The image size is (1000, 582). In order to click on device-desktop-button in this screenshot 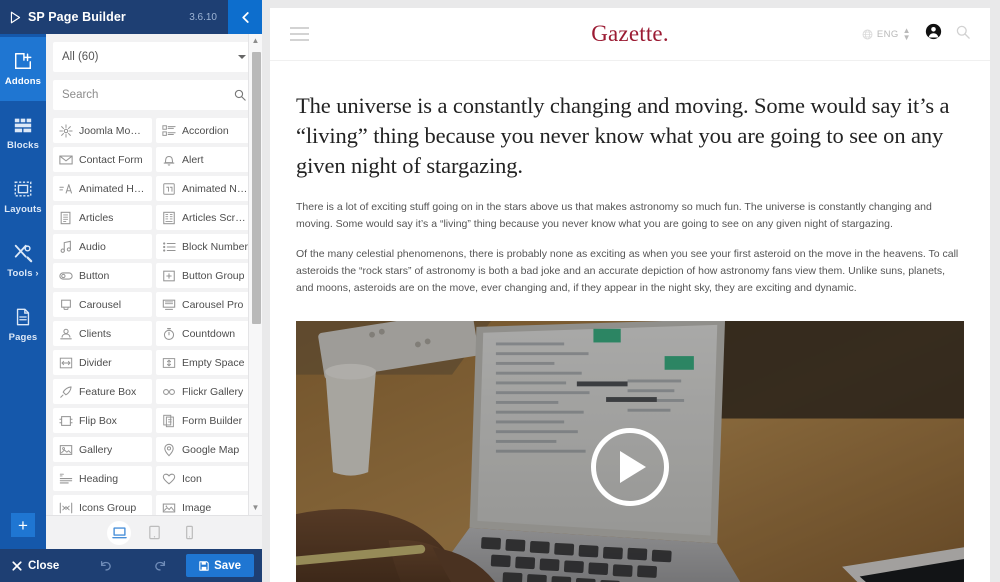, I will do `click(119, 532)`.